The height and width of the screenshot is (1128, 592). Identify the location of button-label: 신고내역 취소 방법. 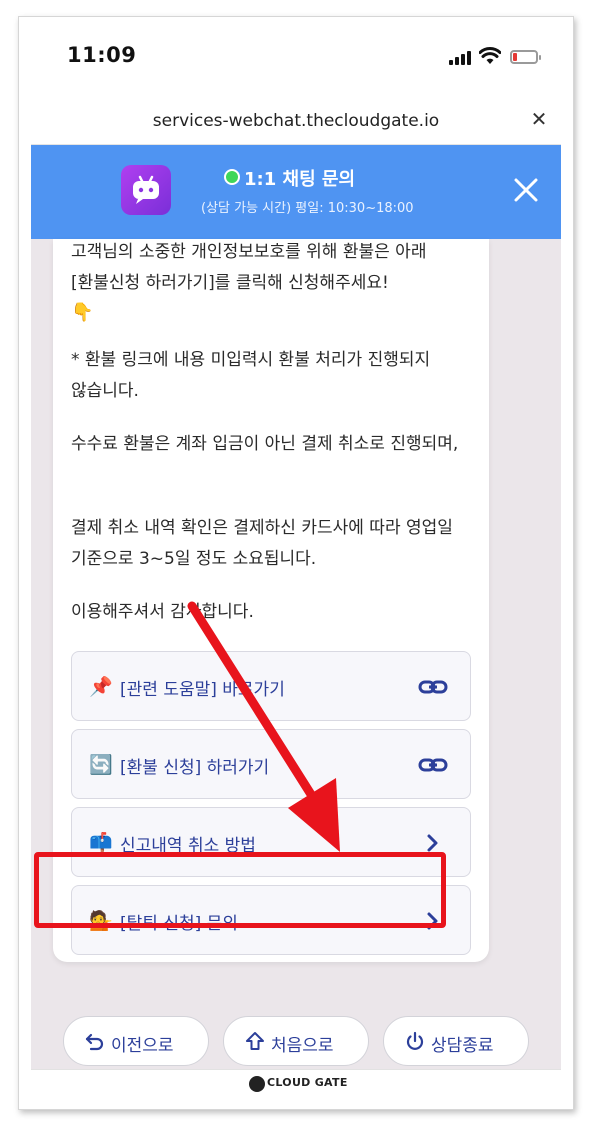
(188, 846).